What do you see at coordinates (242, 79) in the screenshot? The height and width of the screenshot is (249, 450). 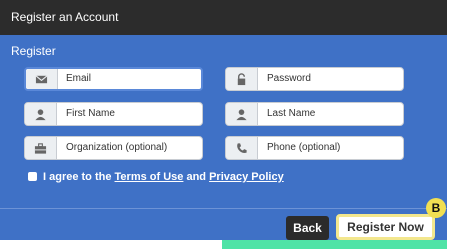 I see `lock-icon` at bounding box center [242, 79].